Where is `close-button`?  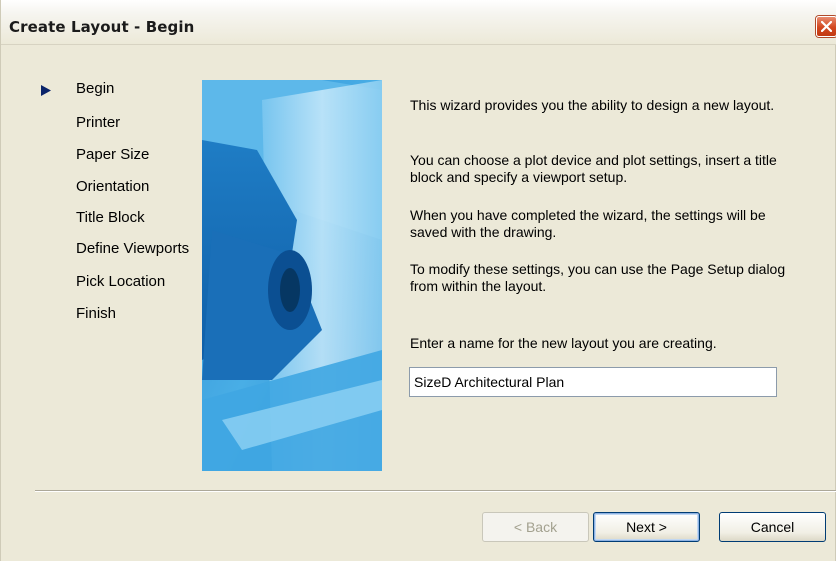
close-button is located at coordinates (826, 26).